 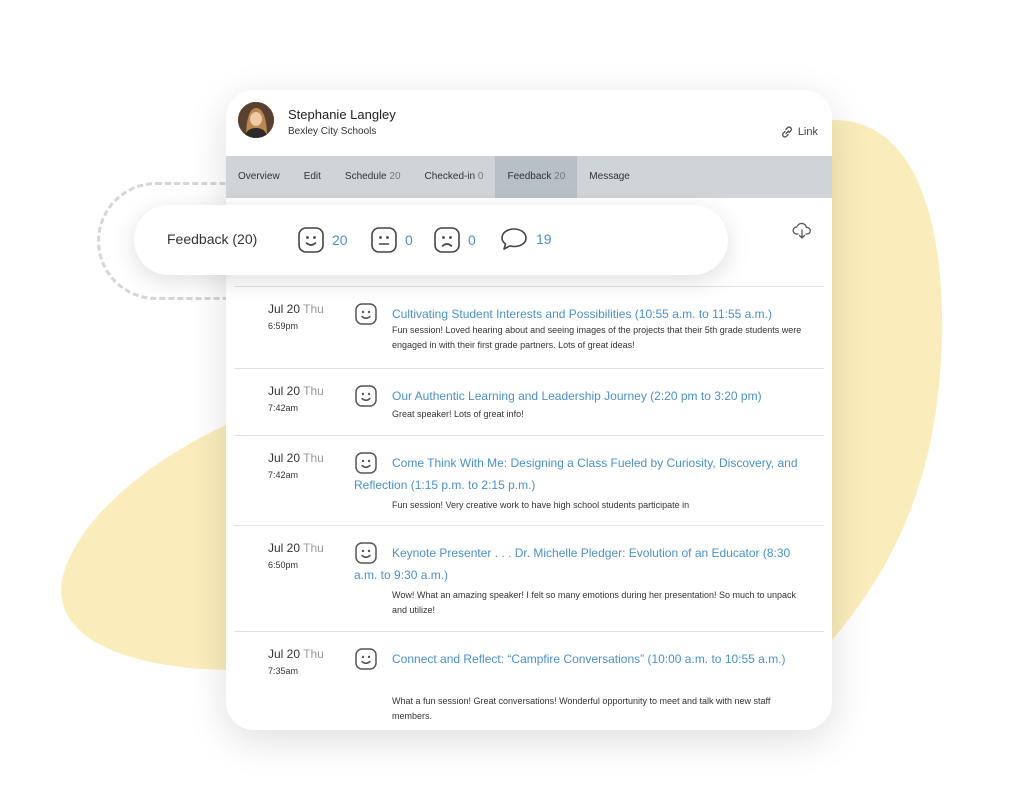 I want to click on neutral-count-button: 0, so click(x=392, y=240).